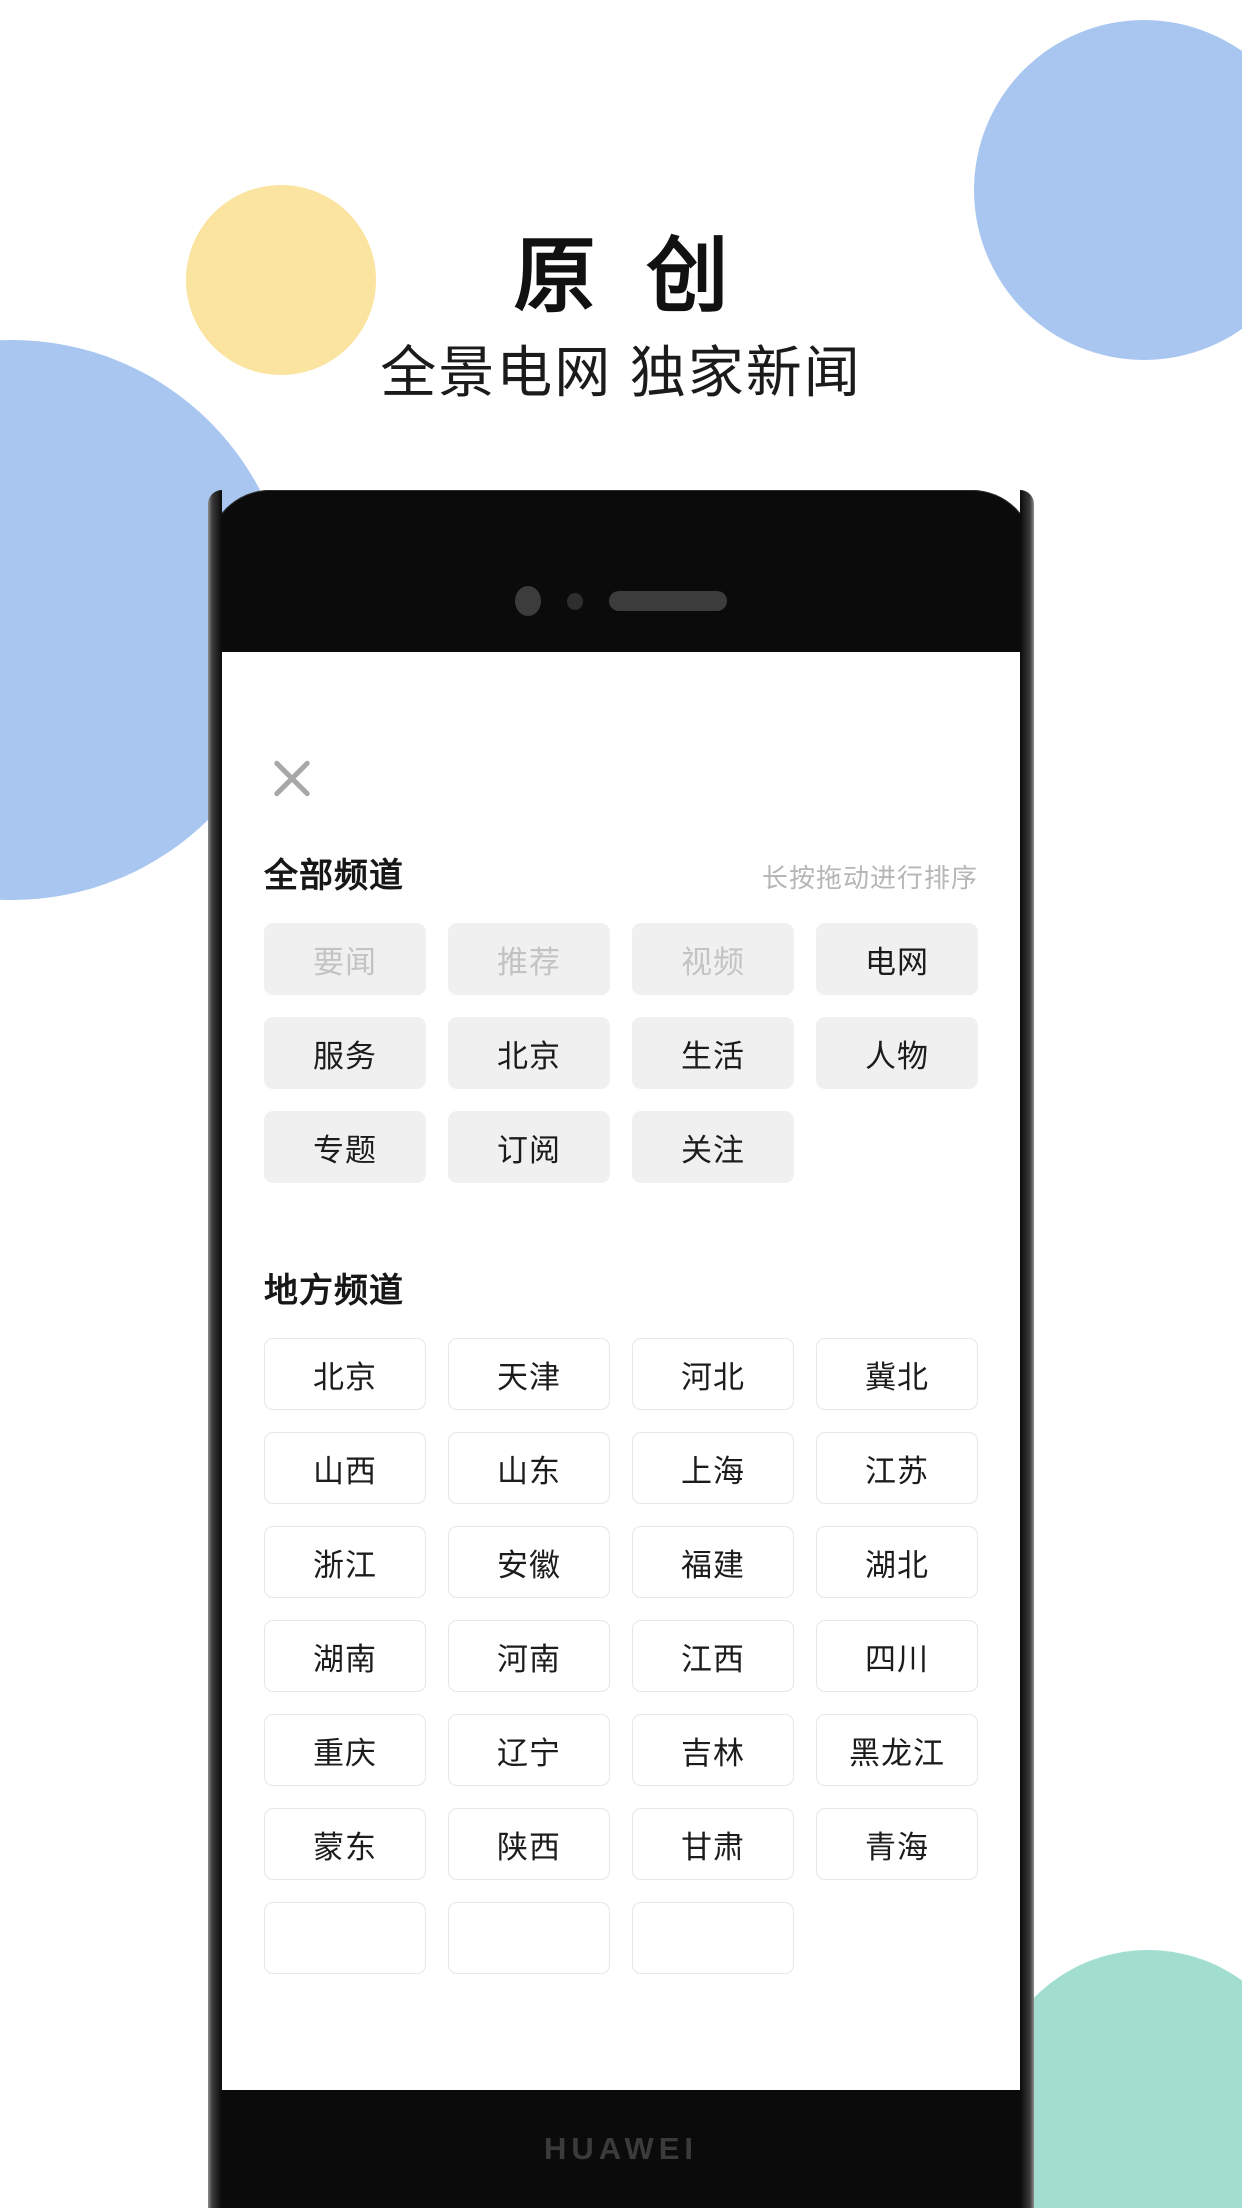 Image resolution: width=1242 pixels, height=2208 pixels. I want to click on channel-chip-视频: 视频, so click(713, 959).